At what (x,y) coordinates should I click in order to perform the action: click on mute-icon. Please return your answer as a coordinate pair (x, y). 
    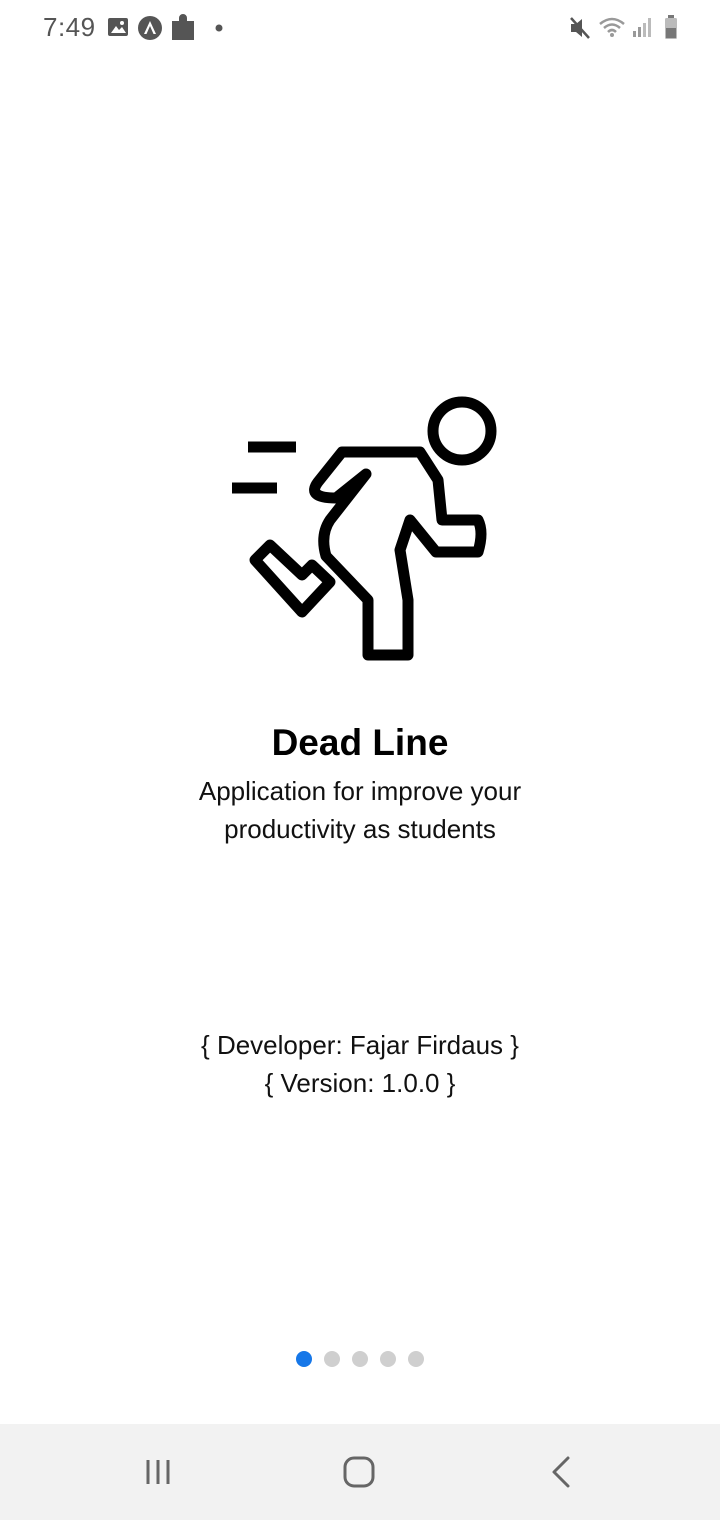
    Looking at the image, I should click on (580, 28).